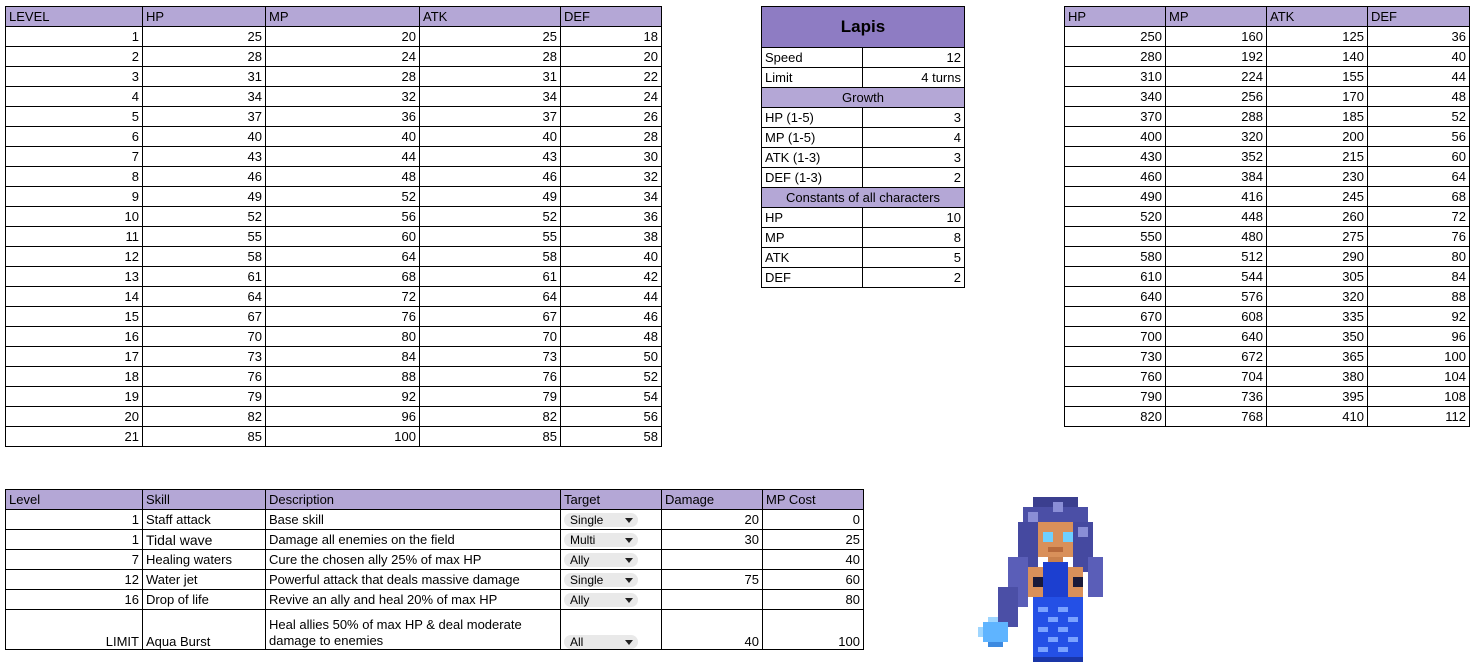 This screenshot has width=1473, height=664. Describe the element at coordinates (1115, 316) in the screenshot. I see `scaled-cell-hp: 670` at that location.